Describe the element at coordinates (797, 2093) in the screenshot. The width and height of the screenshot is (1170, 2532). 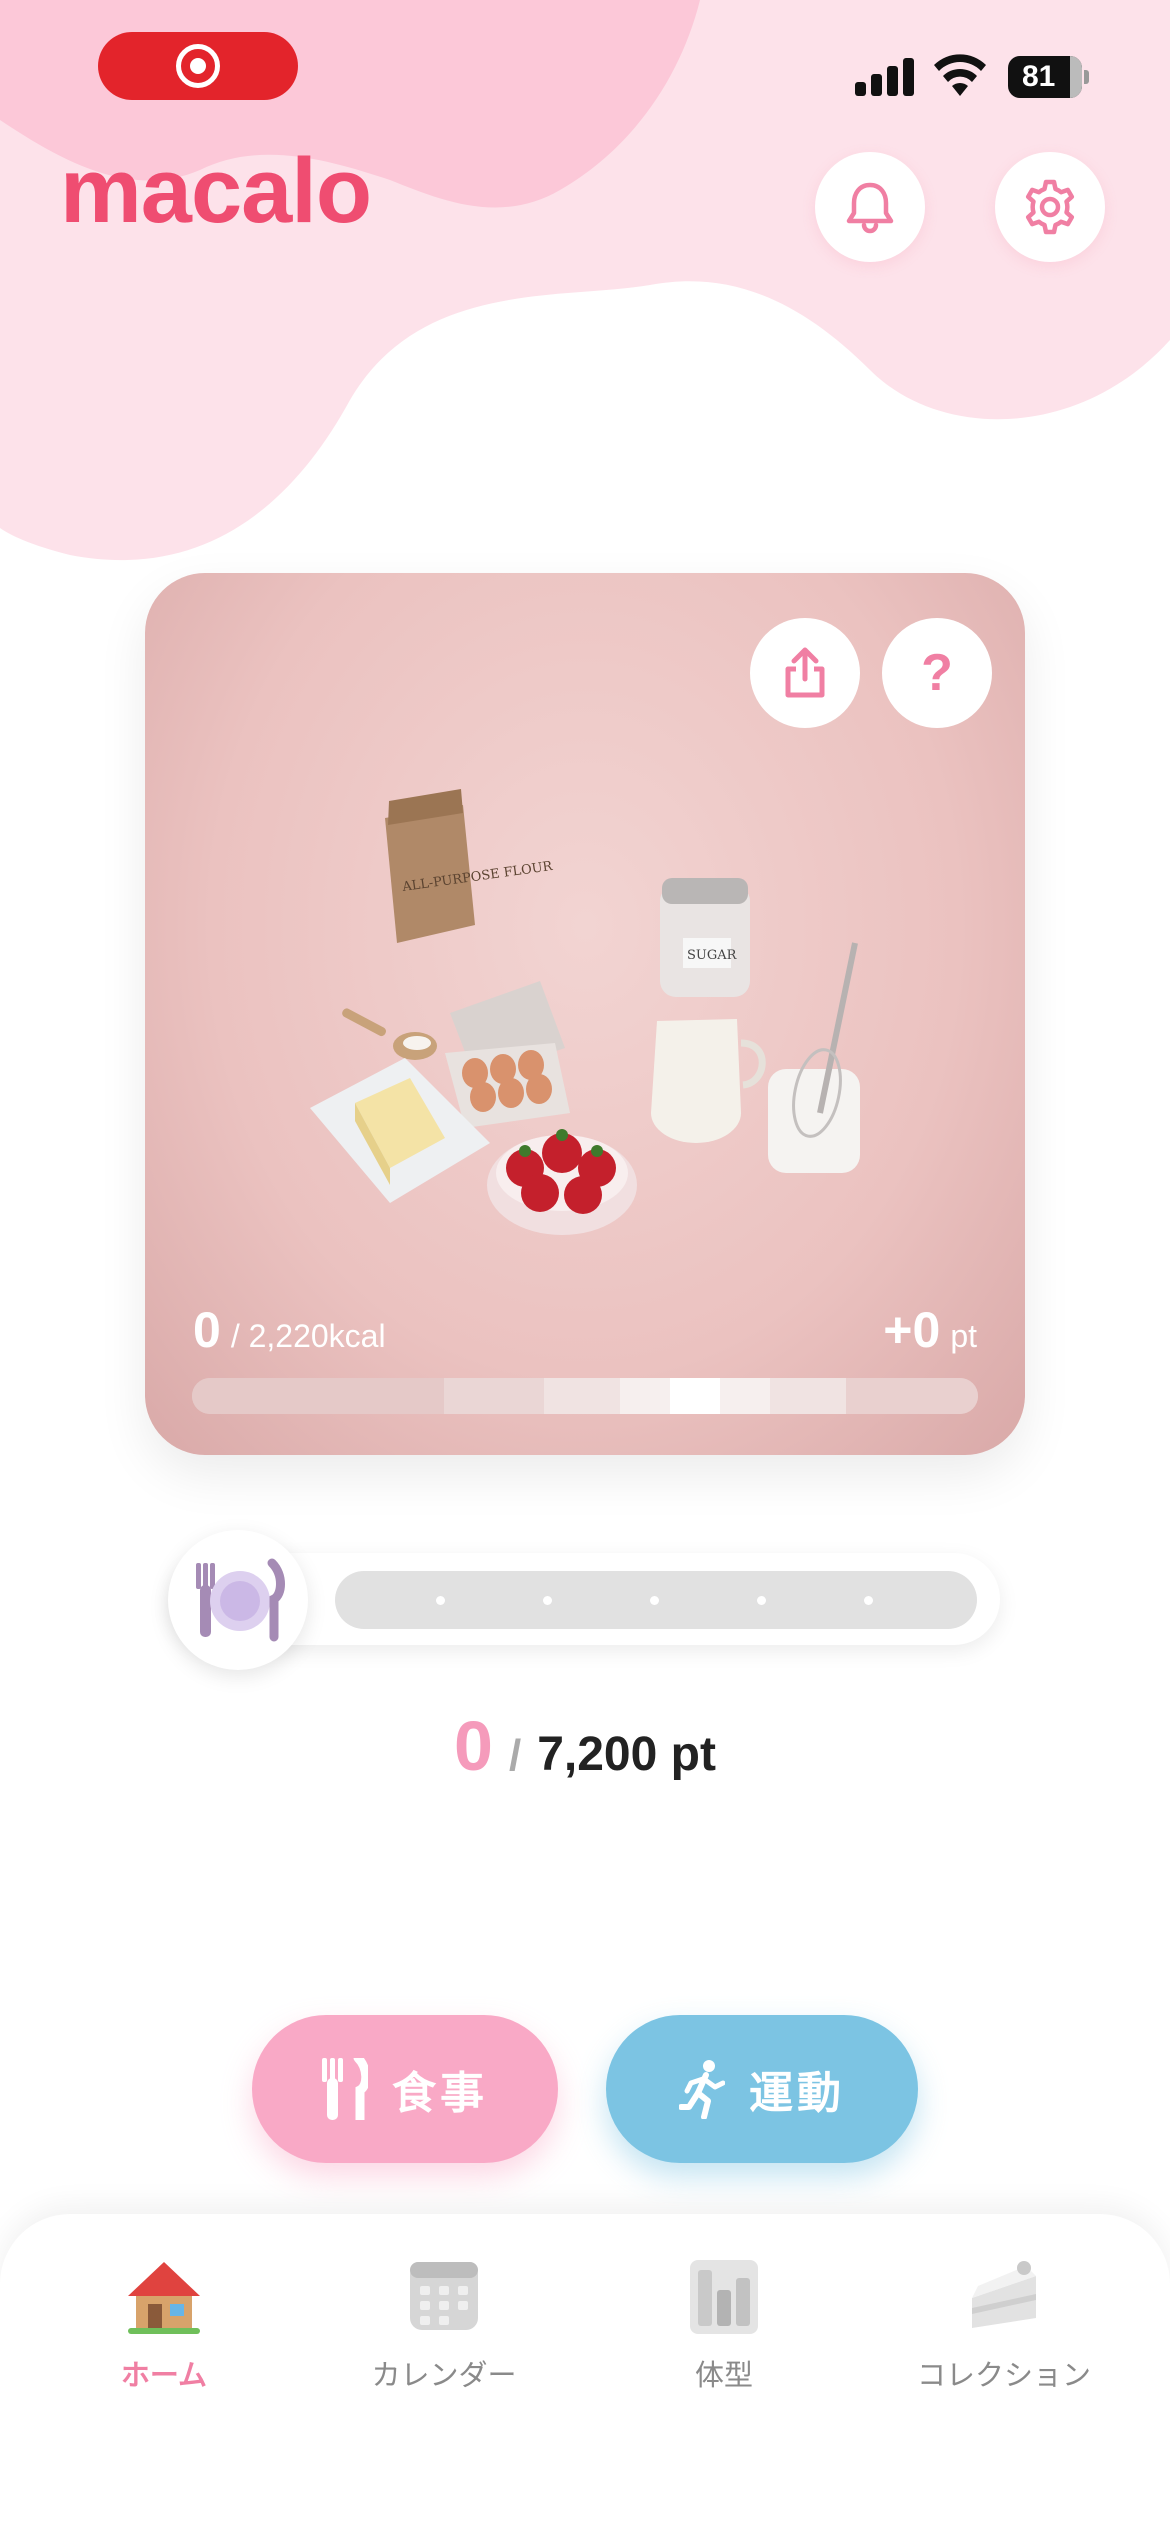
I see `exercise-label: 運動` at that location.